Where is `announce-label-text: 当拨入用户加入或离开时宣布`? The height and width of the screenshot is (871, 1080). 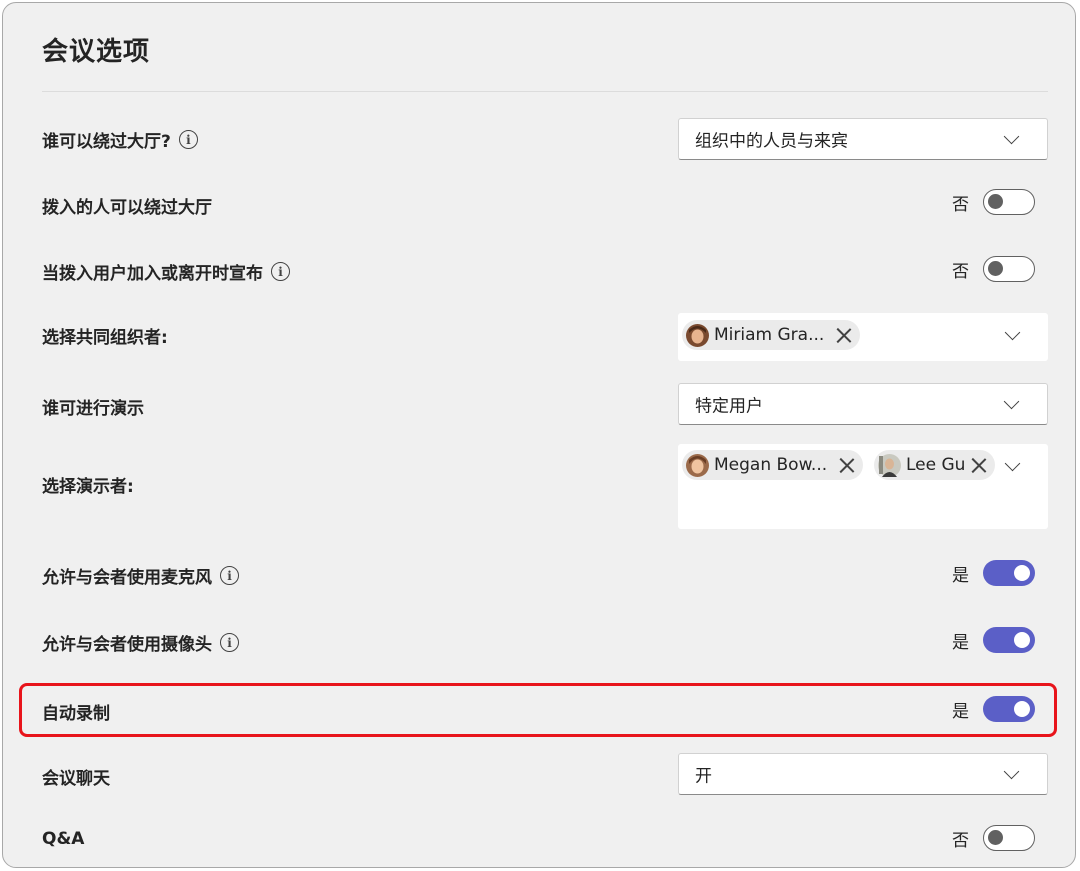 announce-label-text: 当拨入用户加入或离开时宣布 is located at coordinates (152, 274).